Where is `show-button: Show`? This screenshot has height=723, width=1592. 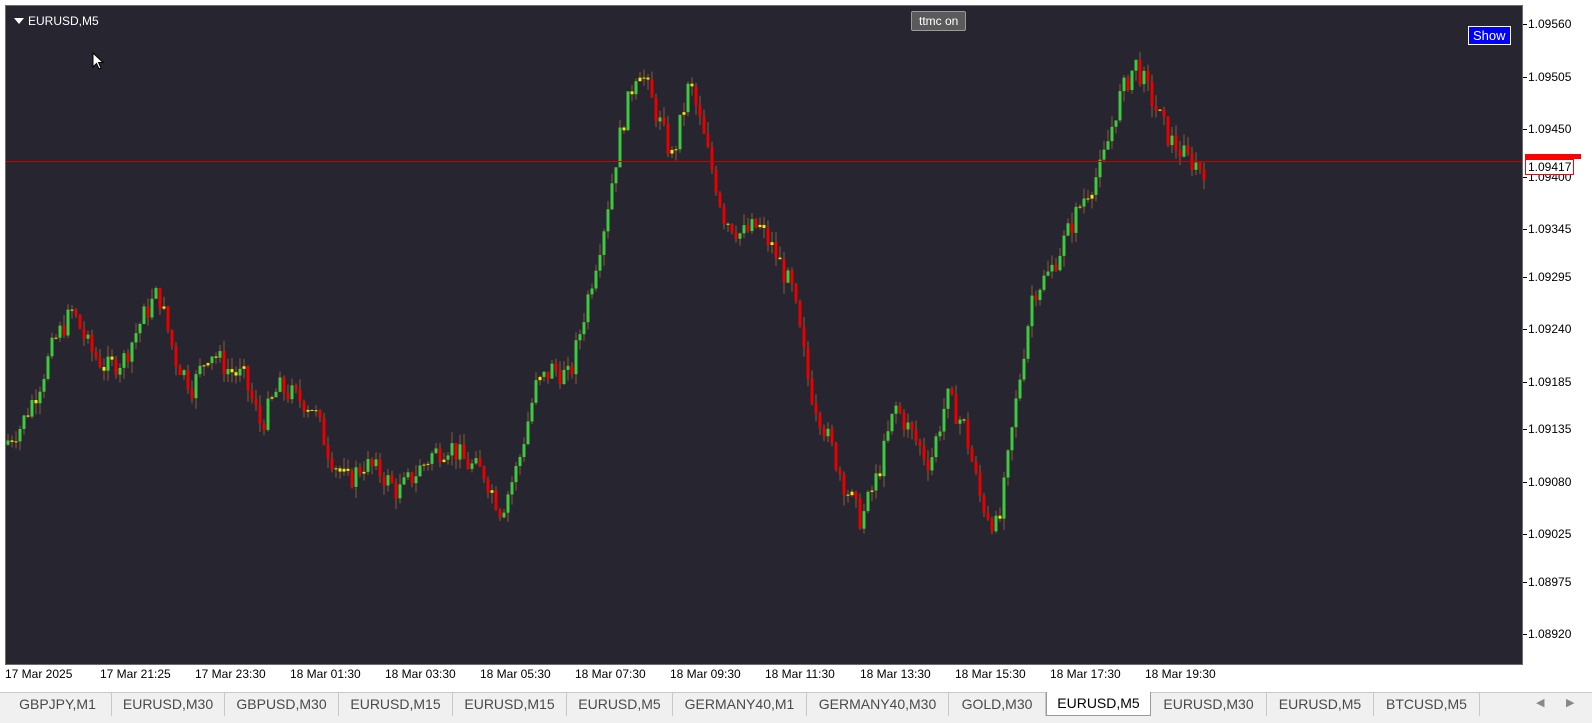
show-button: Show is located at coordinates (1489, 35).